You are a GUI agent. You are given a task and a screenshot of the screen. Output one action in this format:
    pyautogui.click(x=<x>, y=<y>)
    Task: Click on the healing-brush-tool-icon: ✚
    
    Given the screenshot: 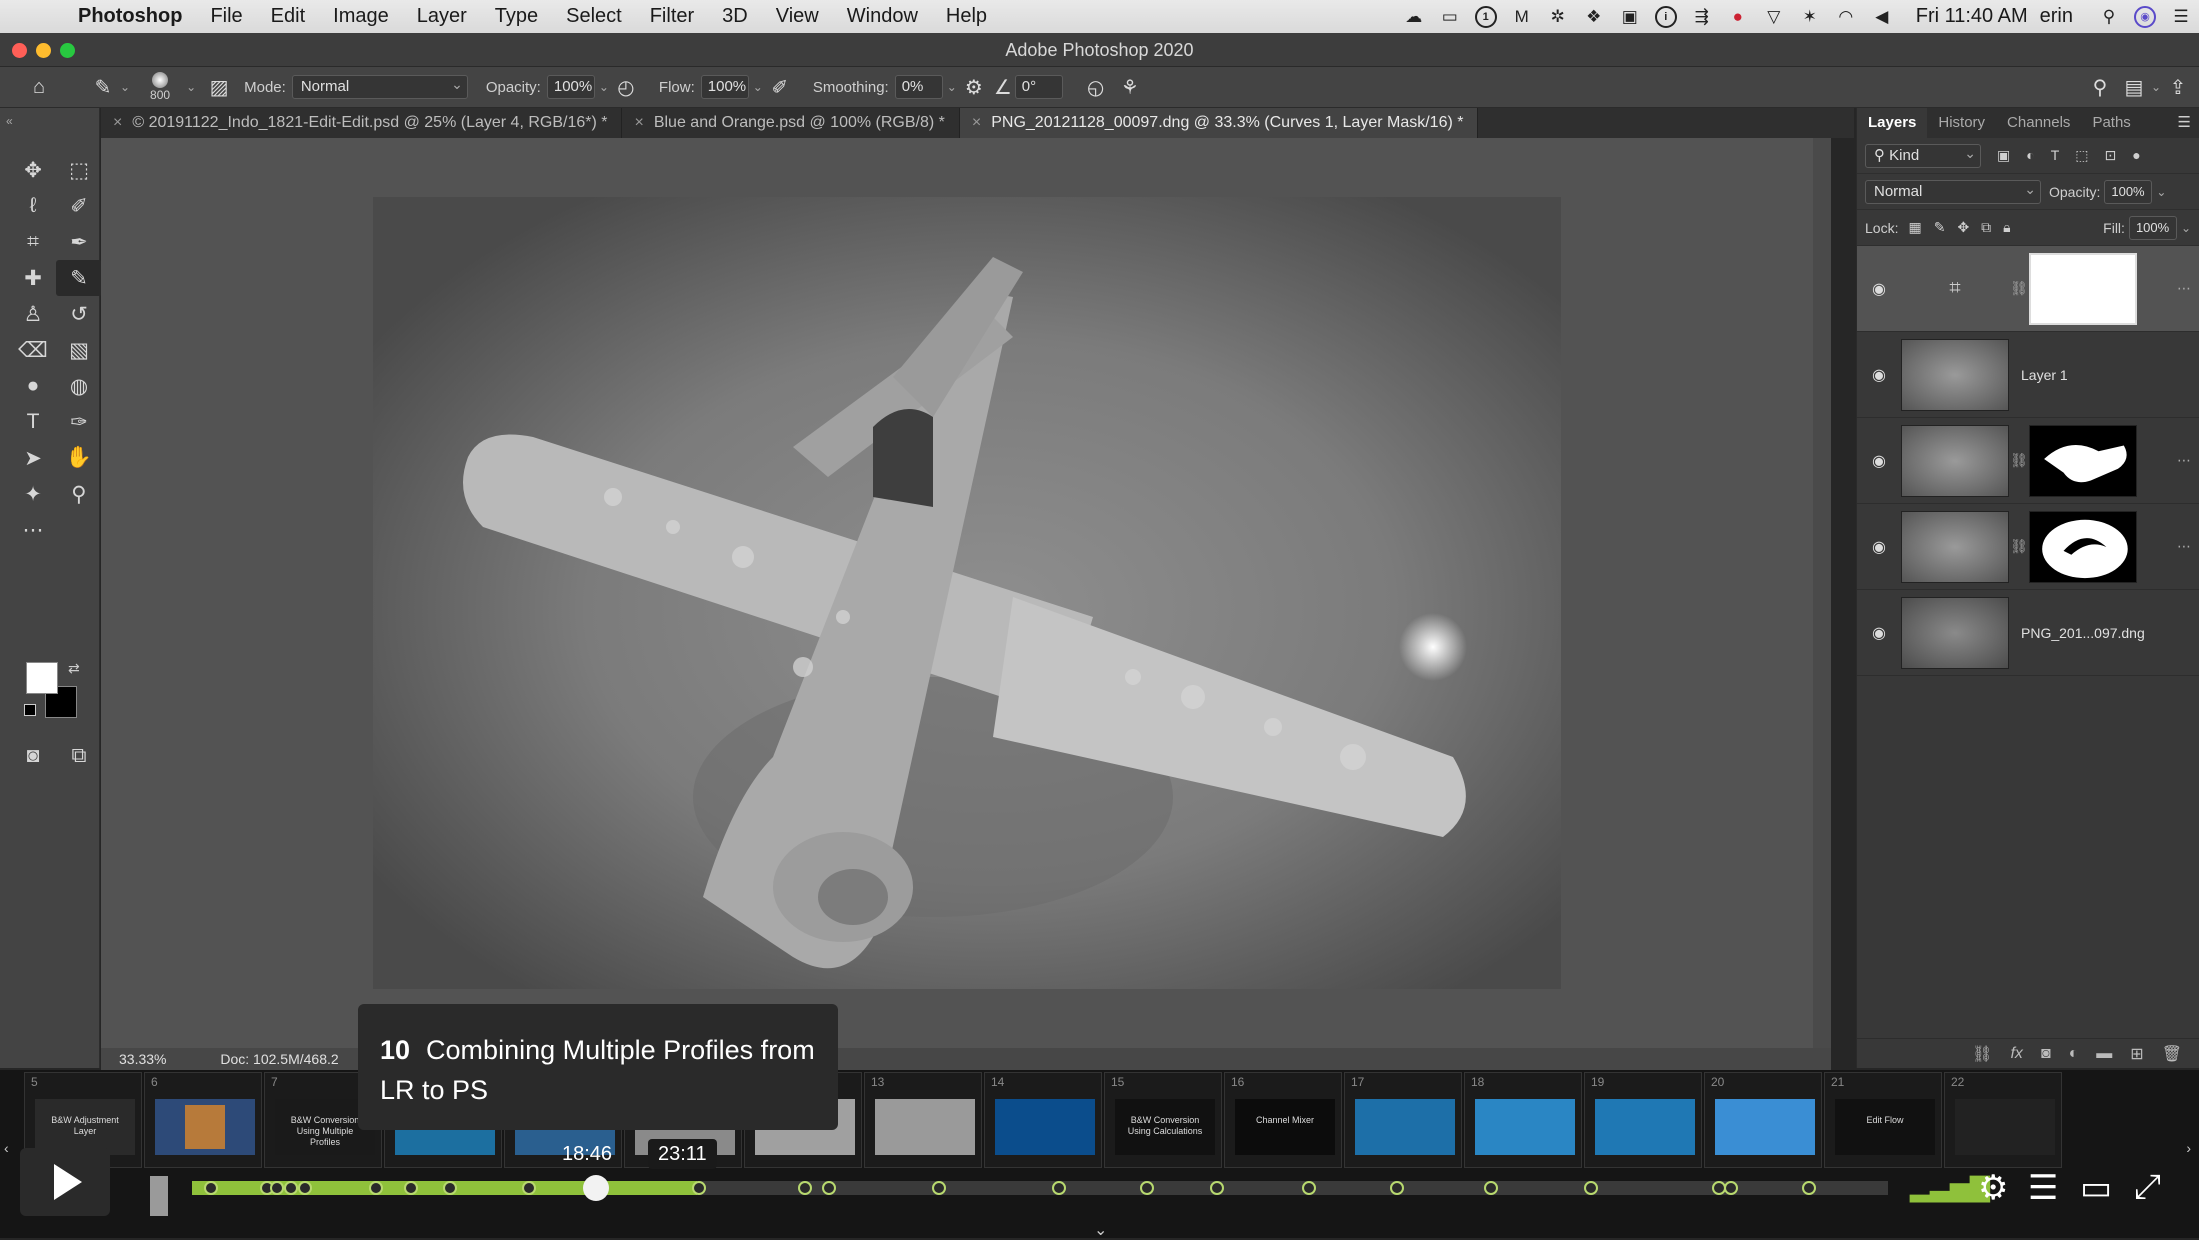 What is the action you would take?
    pyautogui.click(x=33, y=278)
    